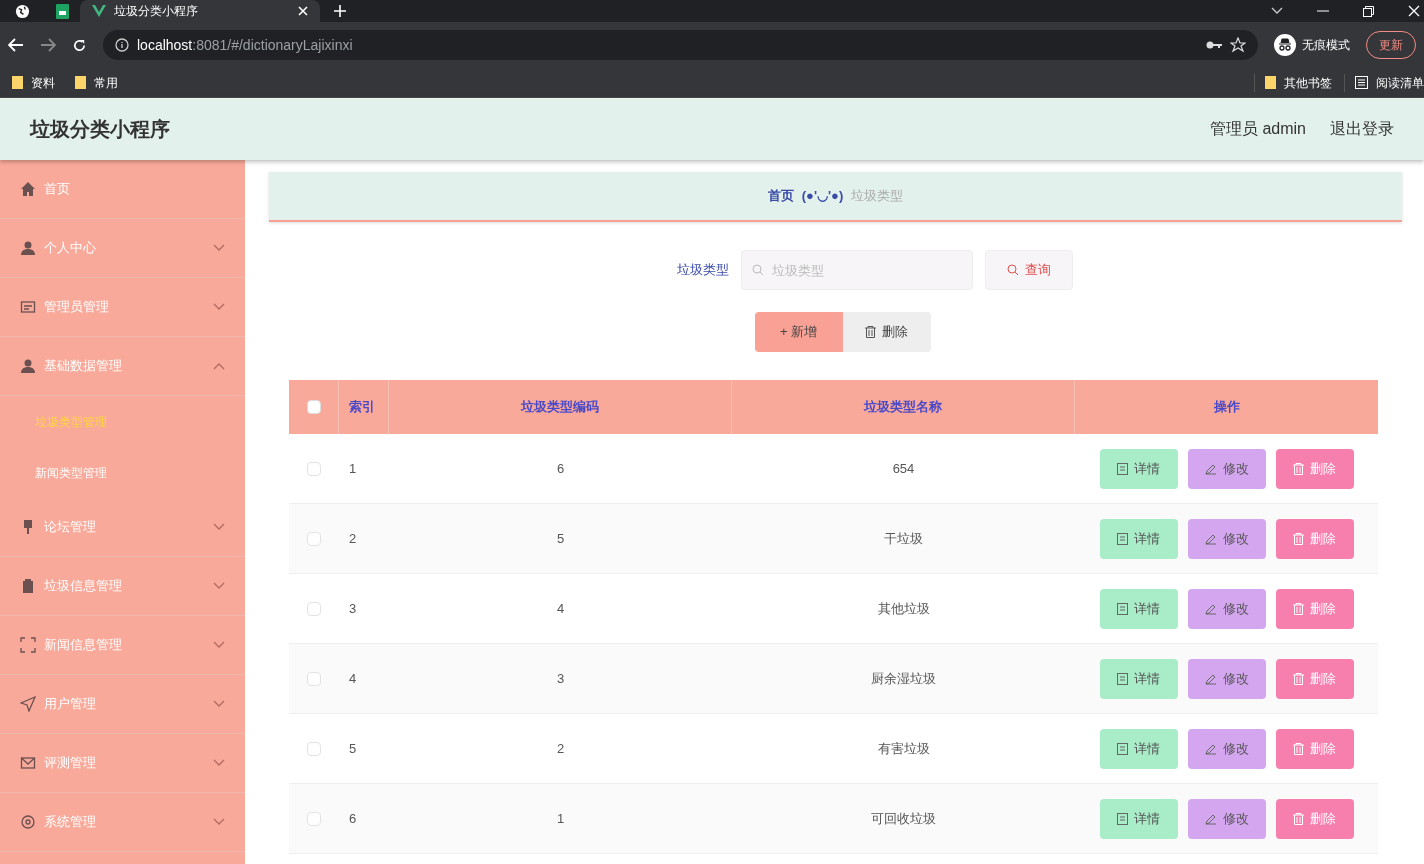  What do you see at coordinates (340, 11) in the screenshot?
I see `new-tab-icon` at bounding box center [340, 11].